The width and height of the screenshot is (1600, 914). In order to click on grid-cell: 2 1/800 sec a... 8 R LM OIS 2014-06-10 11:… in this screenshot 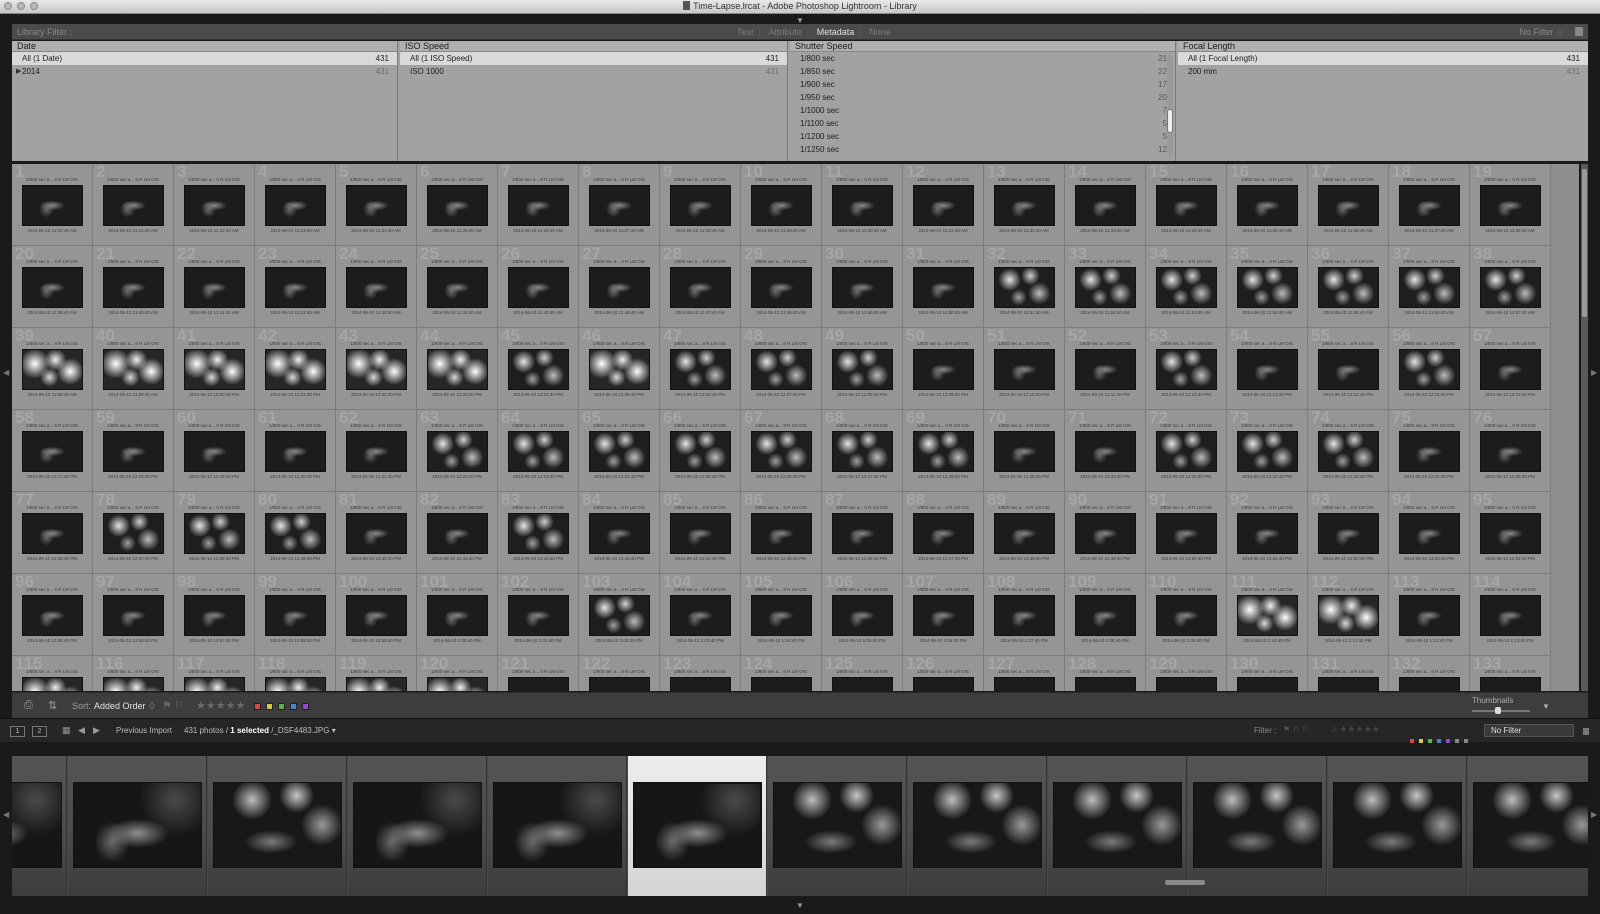, I will do `click(133, 205)`.